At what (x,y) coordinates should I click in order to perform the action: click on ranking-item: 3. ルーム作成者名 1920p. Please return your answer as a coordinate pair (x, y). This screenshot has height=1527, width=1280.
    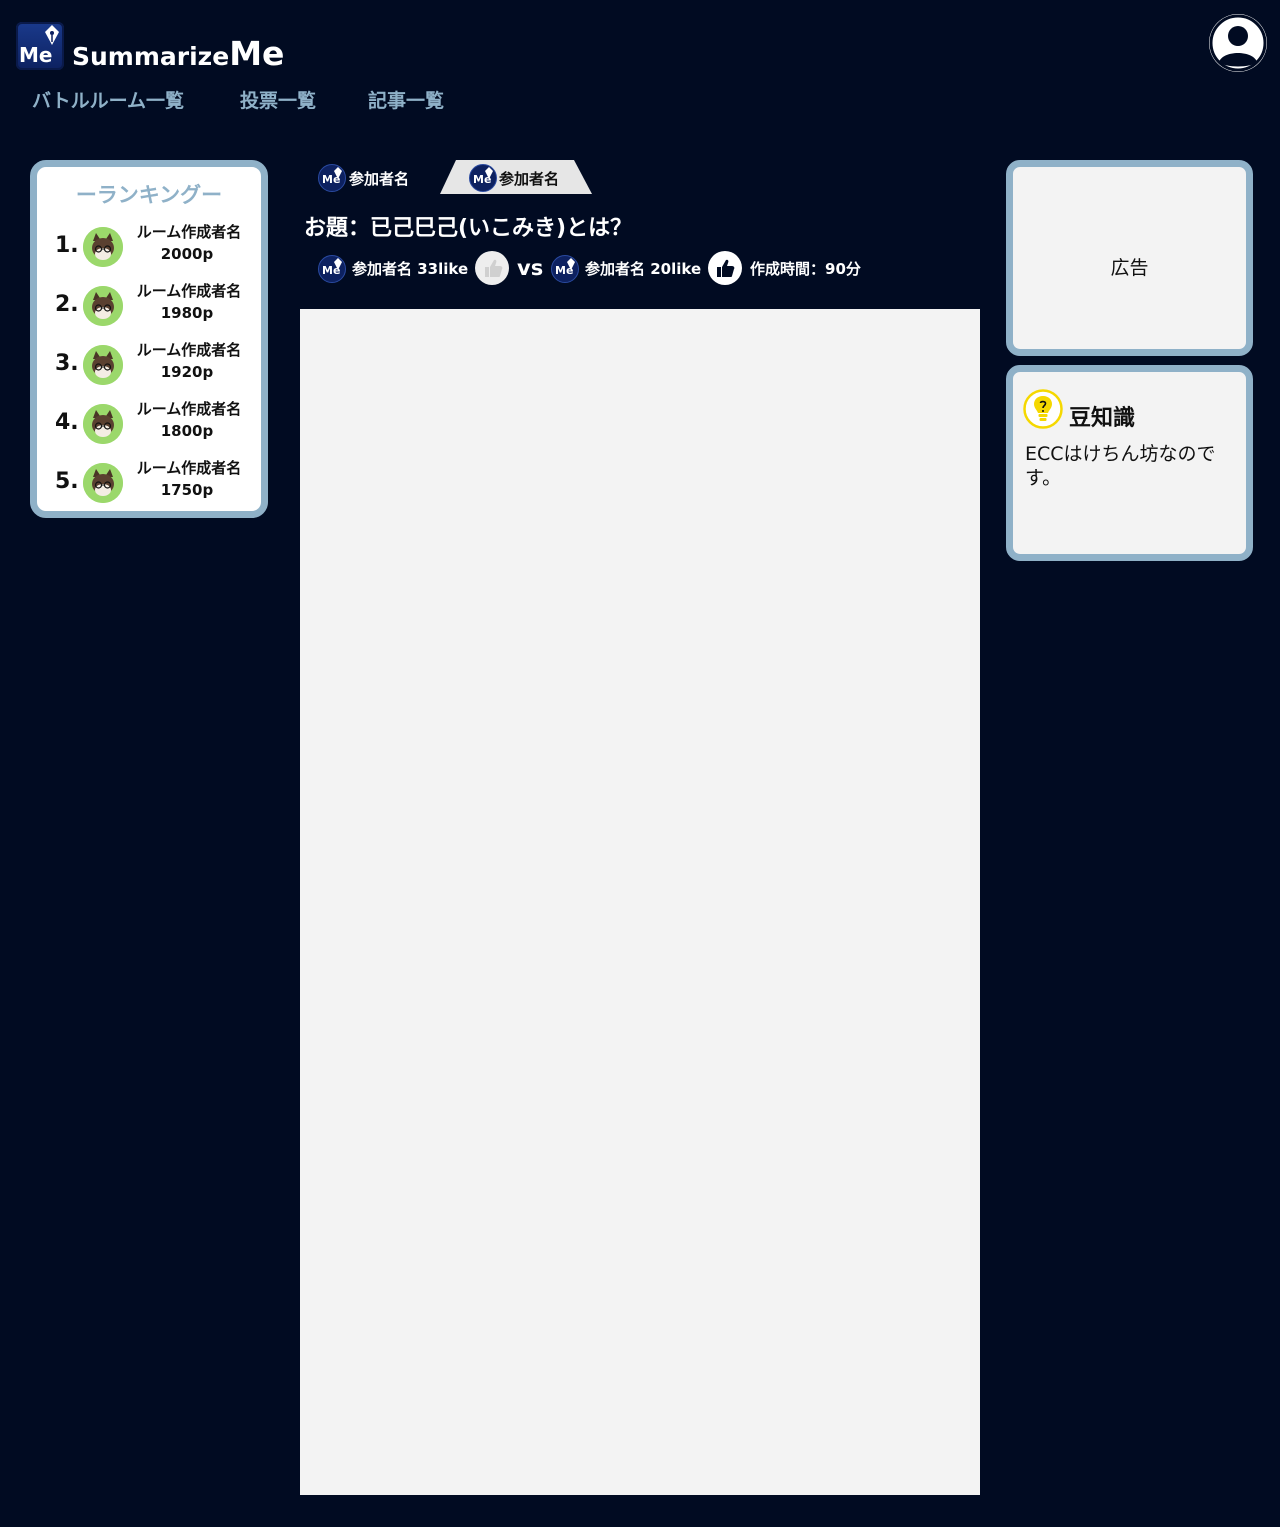
    Looking at the image, I should click on (149, 366).